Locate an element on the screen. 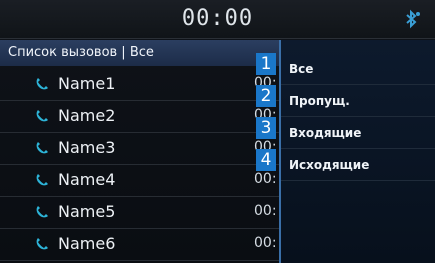 The height and width of the screenshot is (263, 435). option-number: 3 is located at coordinates (266, 128).